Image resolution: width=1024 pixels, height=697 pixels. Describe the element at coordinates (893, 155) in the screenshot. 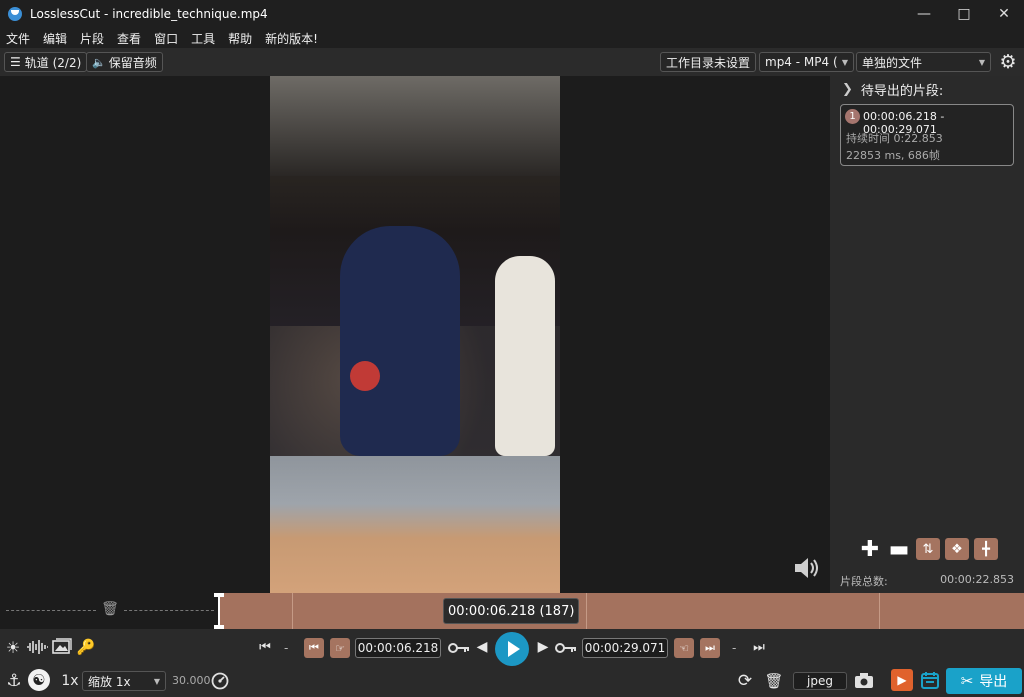

I see `segment-frames: 22853 ms, 686帧` at that location.